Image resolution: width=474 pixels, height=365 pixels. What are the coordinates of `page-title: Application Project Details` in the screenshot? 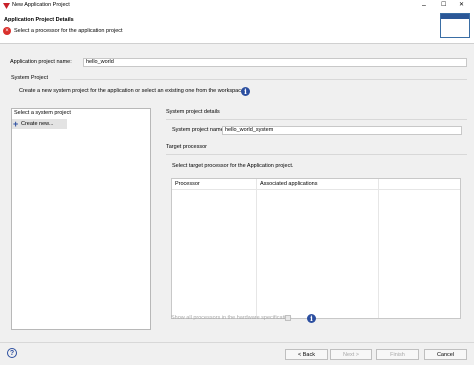 It's located at (39, 20).